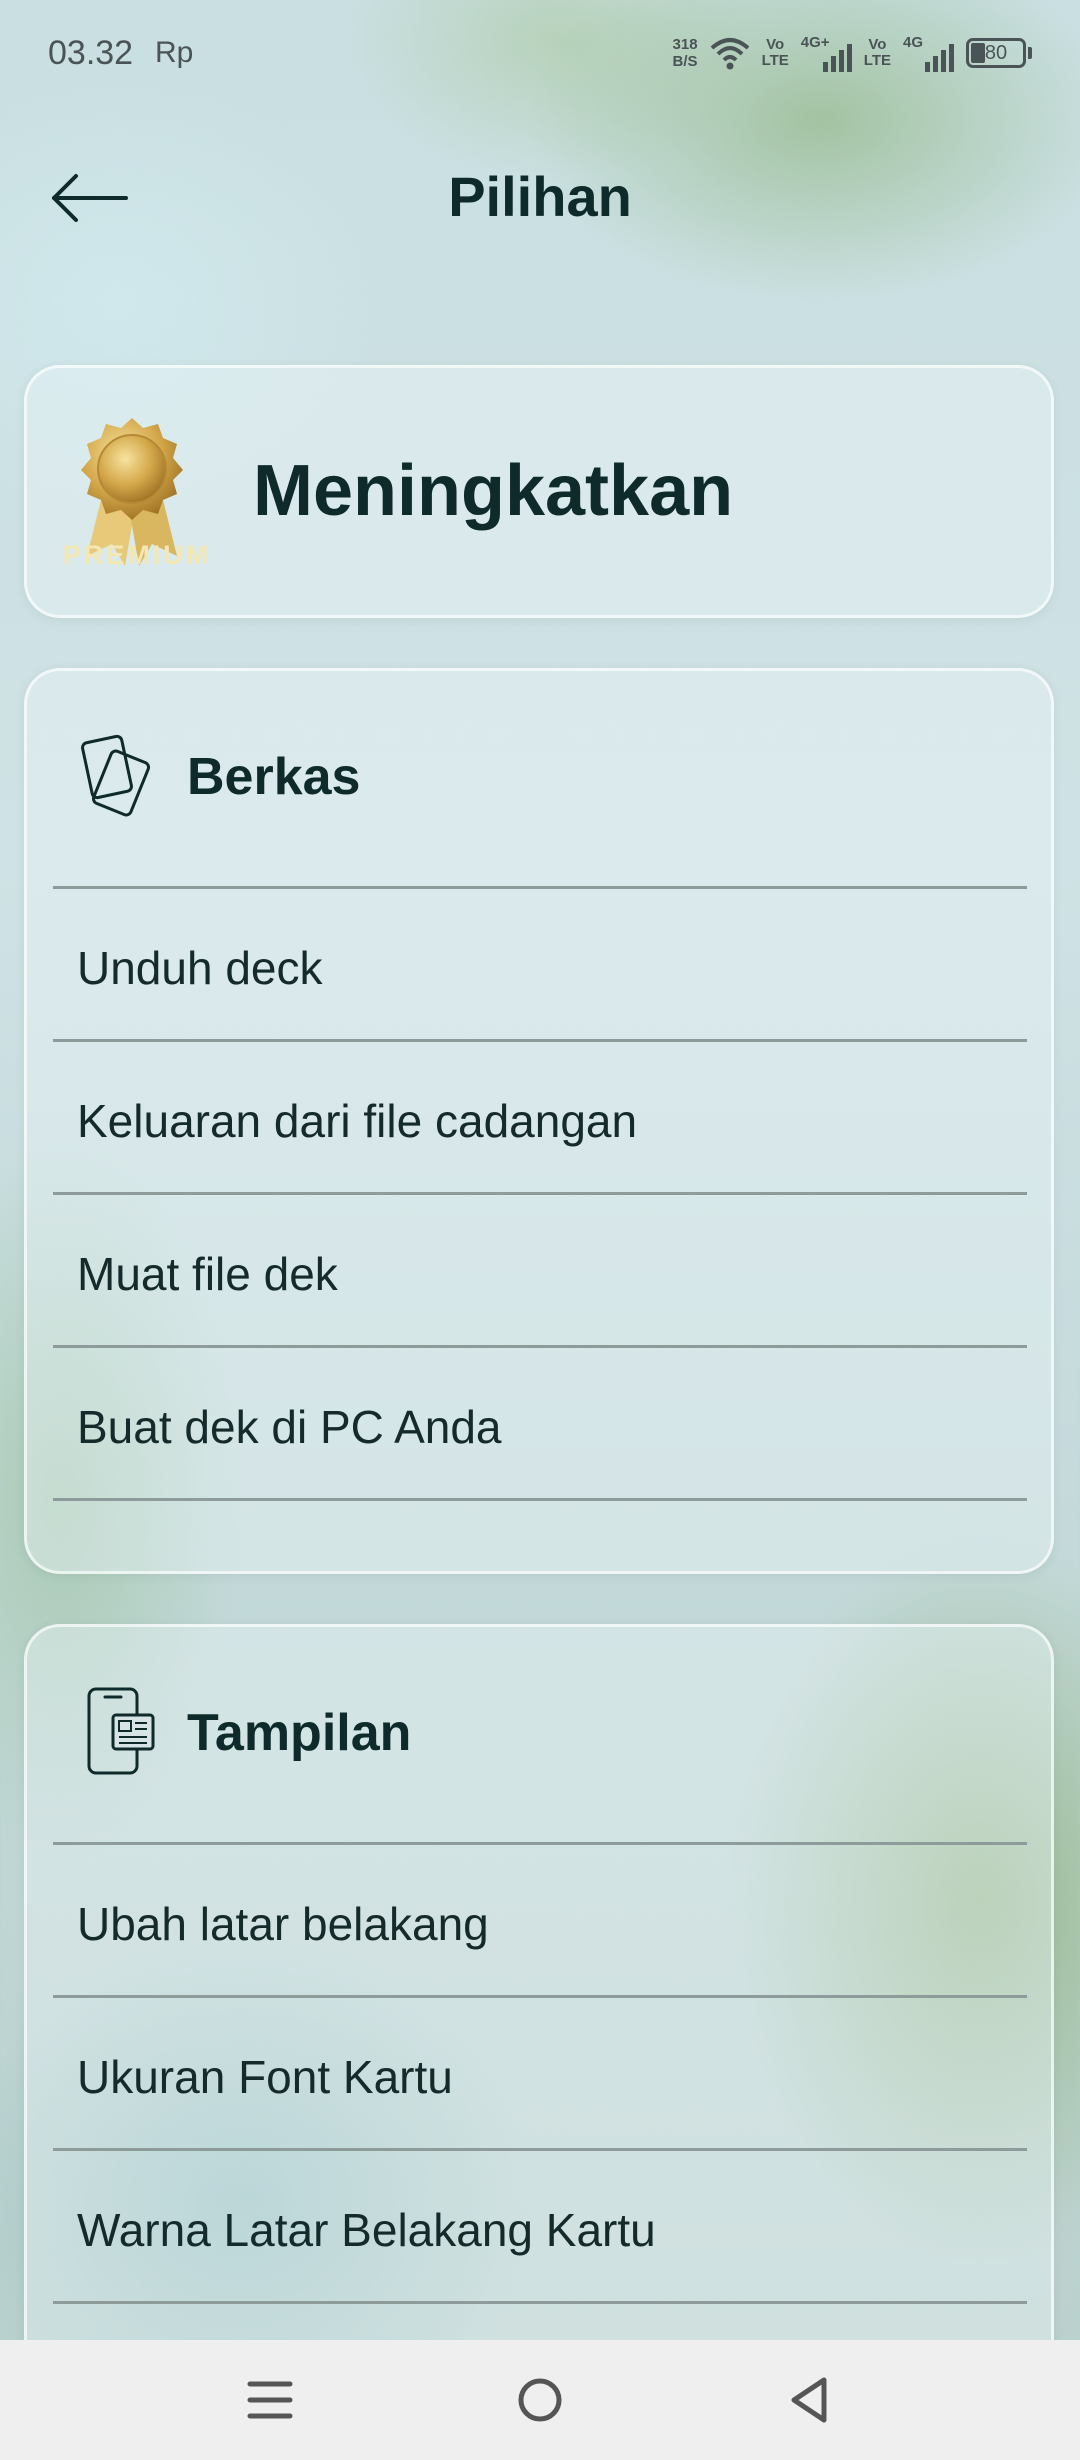 Image resolution: width=1080 pixels, height=2460 pixels. Describe the element at coordinates (540, 196) in the screenshot. I see `page-title: Pilihan` at that location.